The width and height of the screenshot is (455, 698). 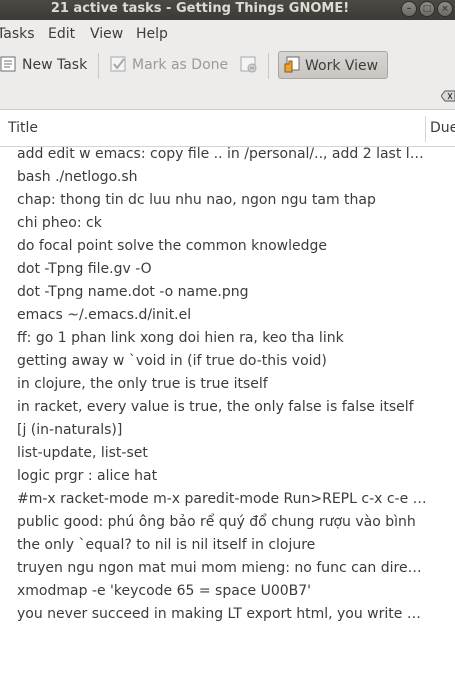 I want to click on mark-as-done-button: Mark as Done, so click(x=169, y=65).